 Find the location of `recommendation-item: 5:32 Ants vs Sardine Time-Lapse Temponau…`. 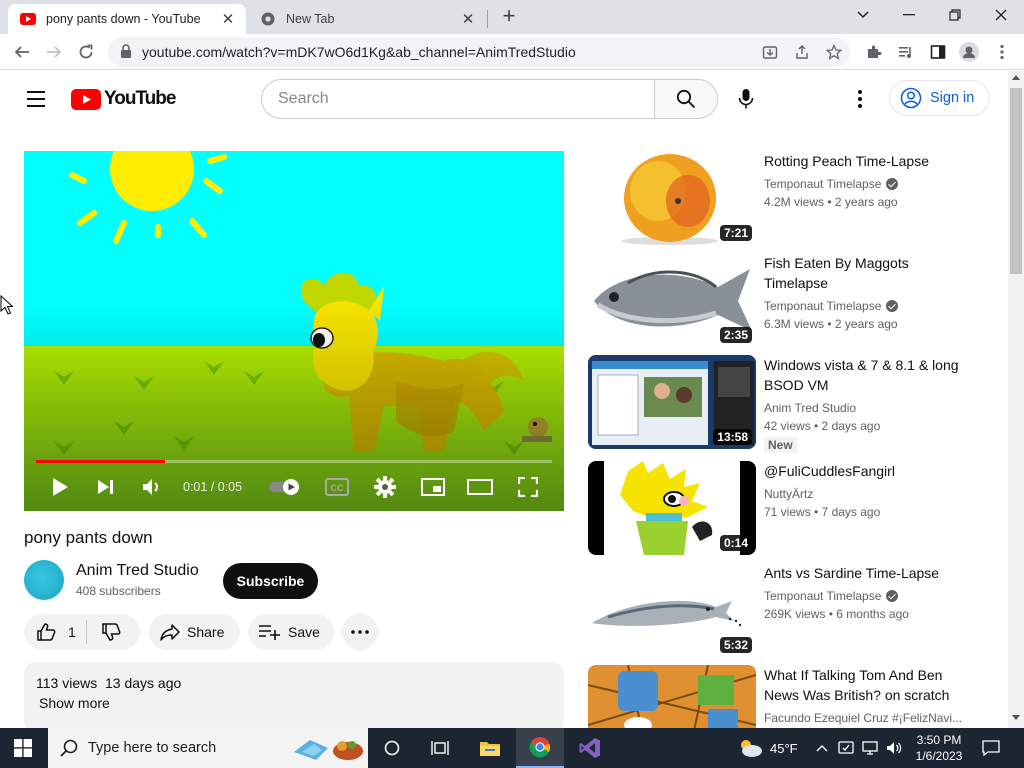

recommendation-item: 5:32 Ants vs Sardine Time-Lapse Temponau… is located at coordinates (788, 610).